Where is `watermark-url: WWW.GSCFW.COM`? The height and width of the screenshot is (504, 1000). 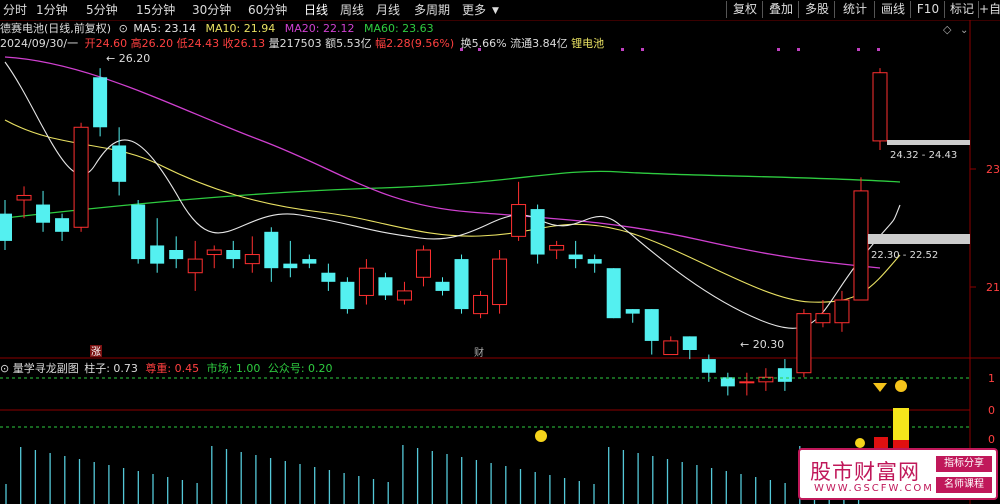
watermark-url: WWW.GSCFW.COM is located at coordinates (874, 488).